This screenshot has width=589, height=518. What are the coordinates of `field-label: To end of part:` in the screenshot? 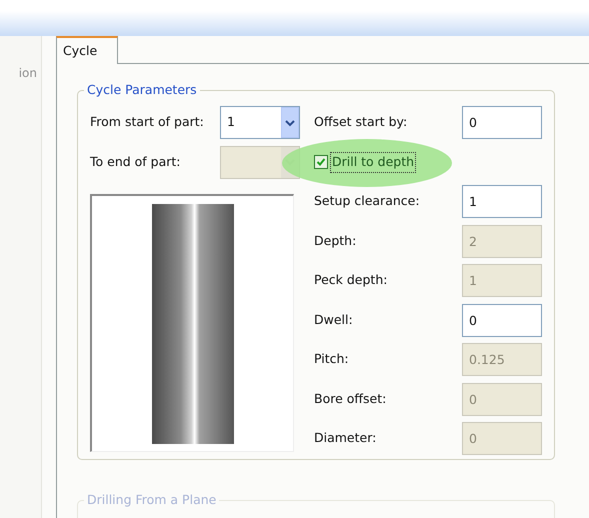 It's located at (135, 161).